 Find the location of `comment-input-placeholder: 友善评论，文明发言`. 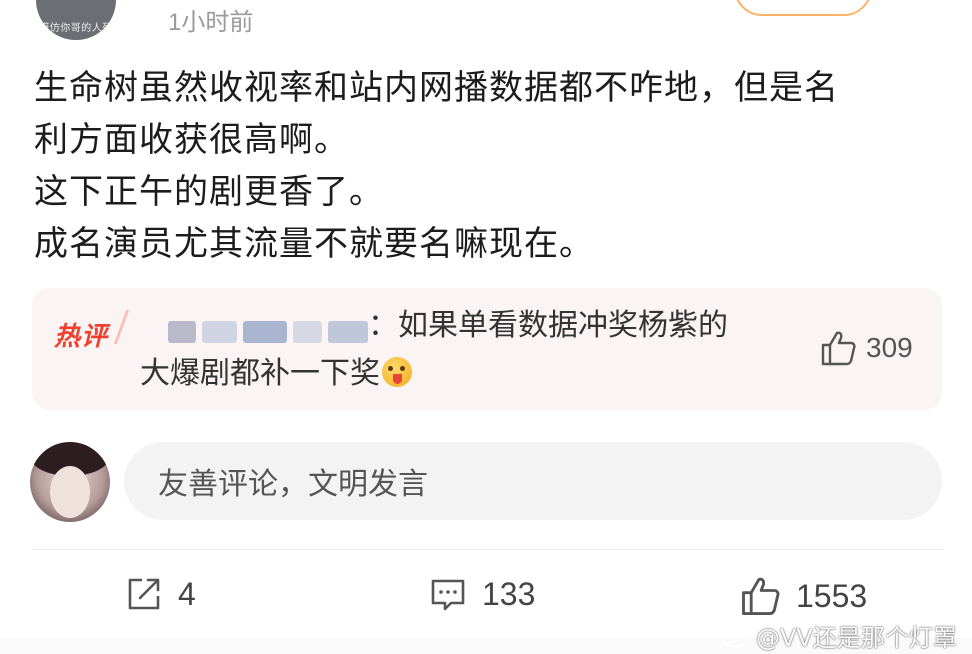

comment-input-placeholder: 友善评论，文明发言 is located at coordinates (293, 484).